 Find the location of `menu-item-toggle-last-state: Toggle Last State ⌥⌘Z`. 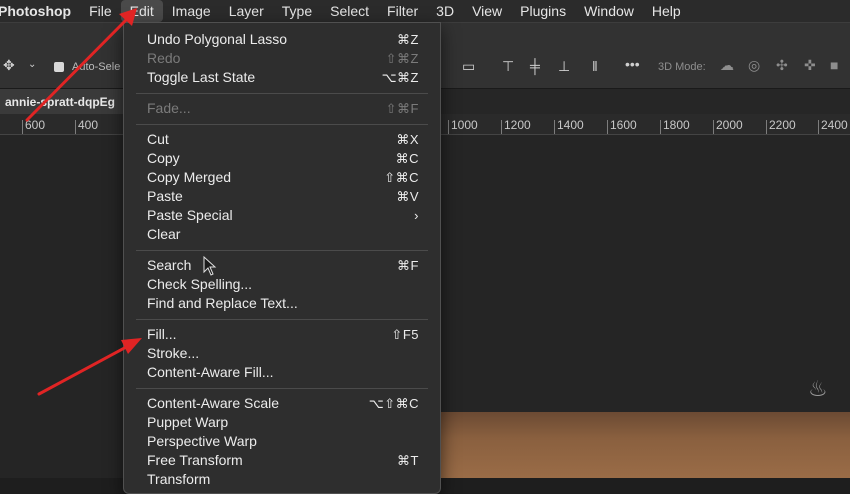

menu-item-toggle-last-state: Toggle Last State ⌥⌘Z is located at coordinates (283, 77).